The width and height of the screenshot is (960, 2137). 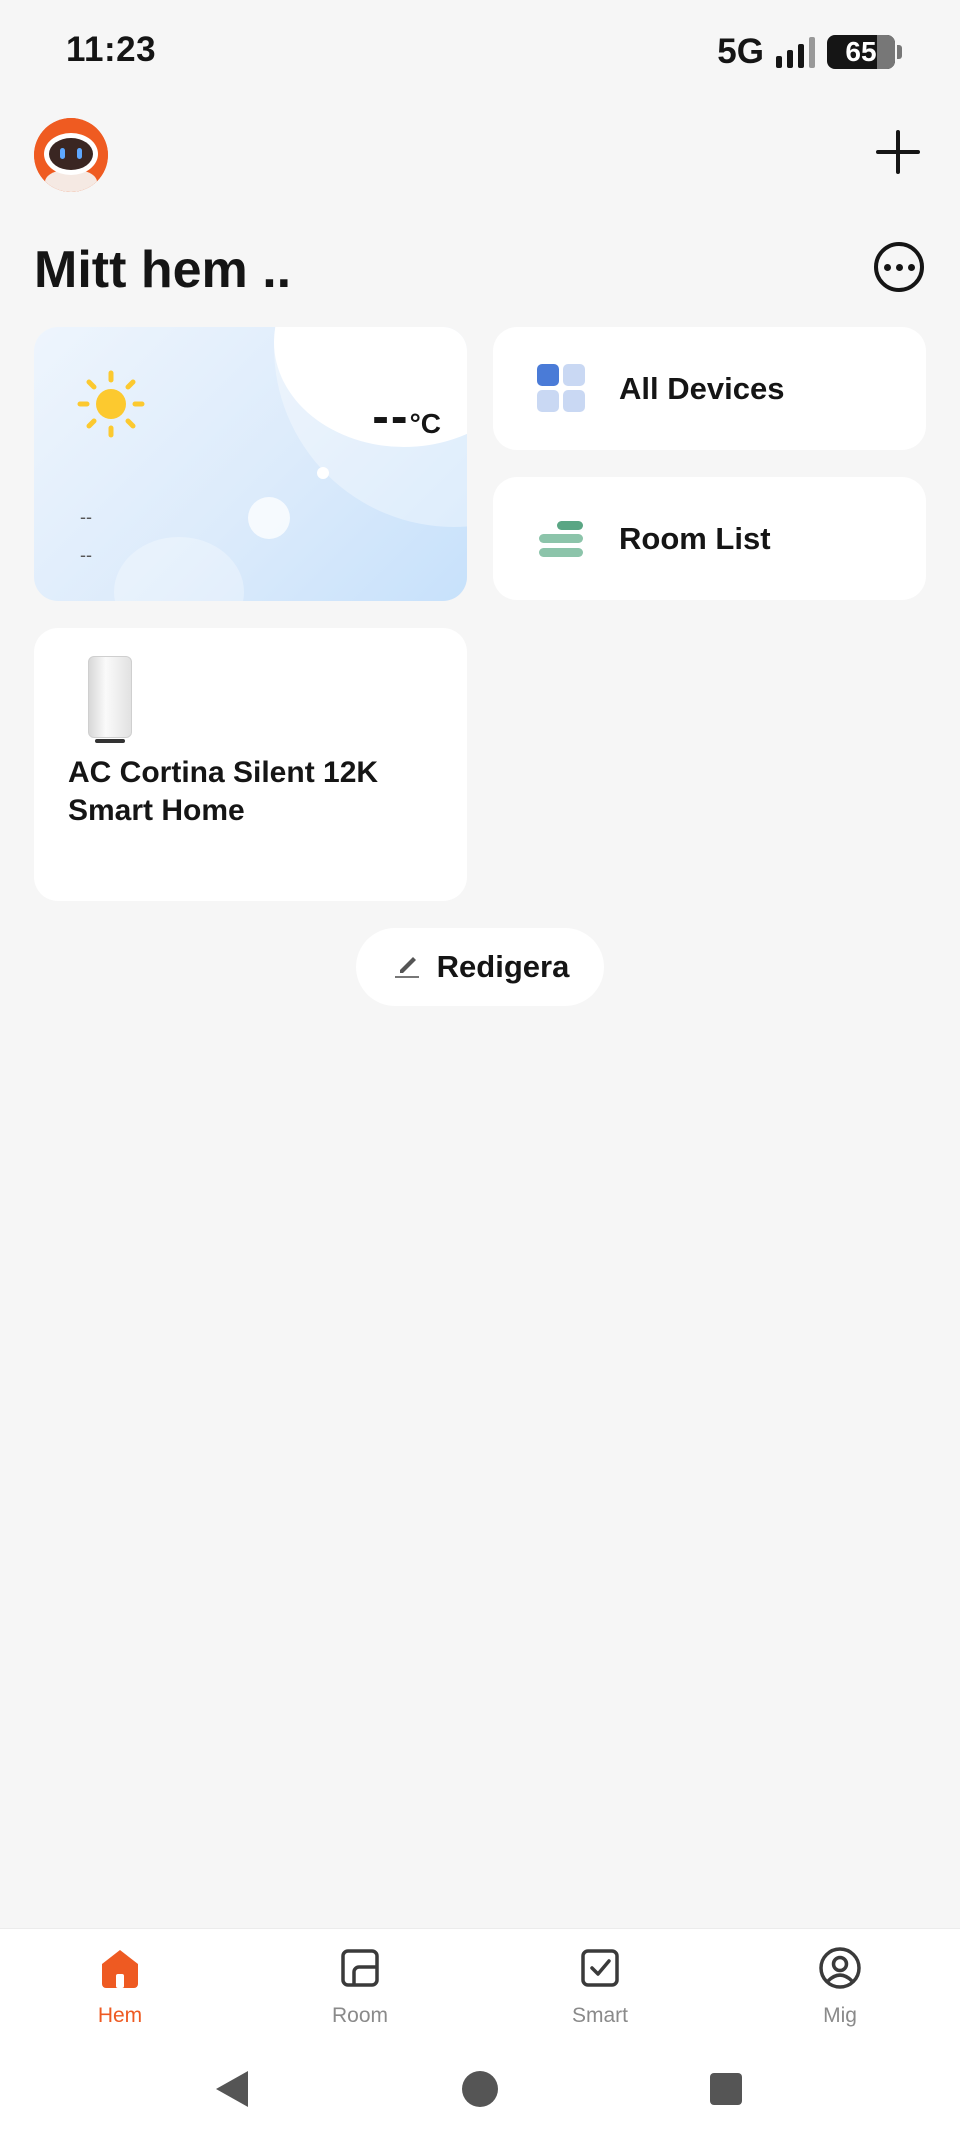 What do you see at coordinates (111, 404) in the screenshot?
I see `sun-icon` at bounding box center [111, 404].